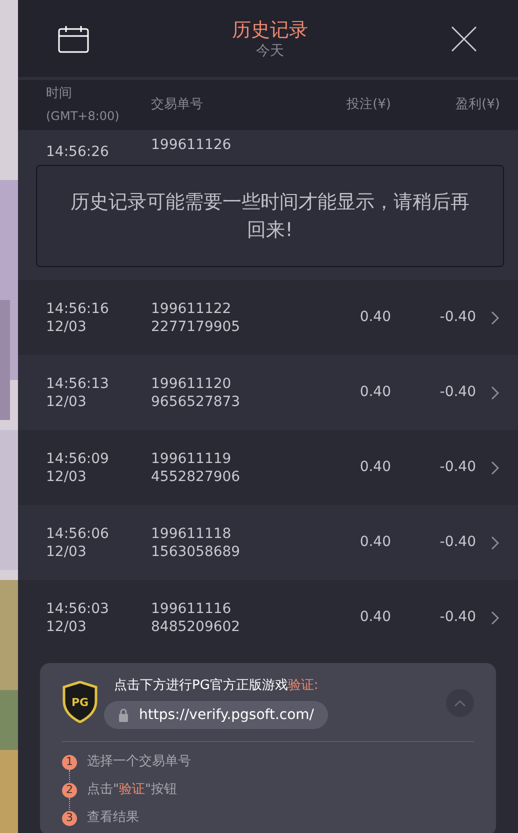 This screenshot has width=518, height=833. I want to click on column-header: 交易单号, so click(177, 104).